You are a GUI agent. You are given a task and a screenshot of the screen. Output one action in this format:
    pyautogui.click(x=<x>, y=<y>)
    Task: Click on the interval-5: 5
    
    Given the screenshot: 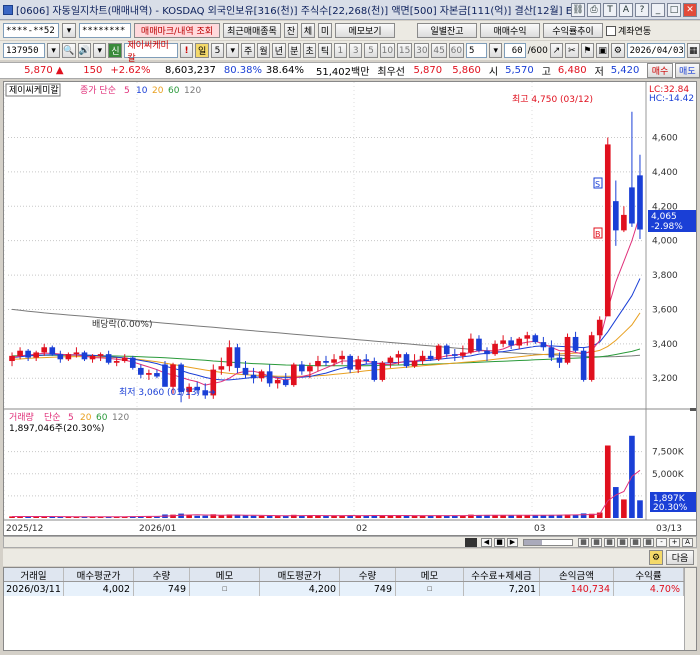 What is the action you would take?
    pyautogui.click(x=371, y=50)
    